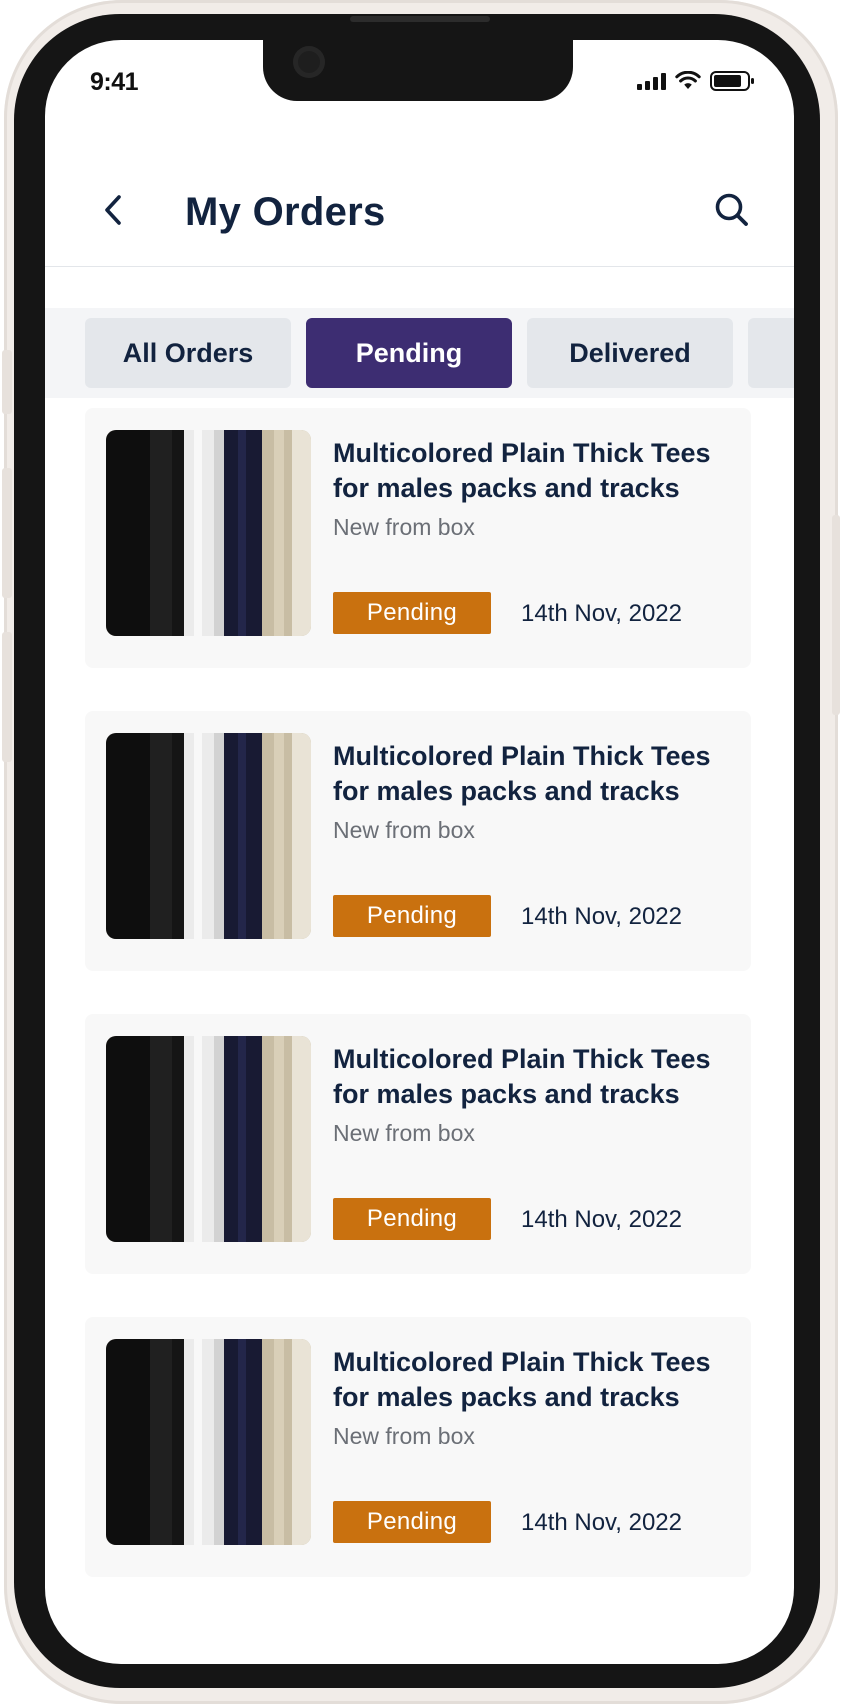  Describe the element at coordinates (419, 212) in the screenshot. I see `app-header: My Orders` at that location.